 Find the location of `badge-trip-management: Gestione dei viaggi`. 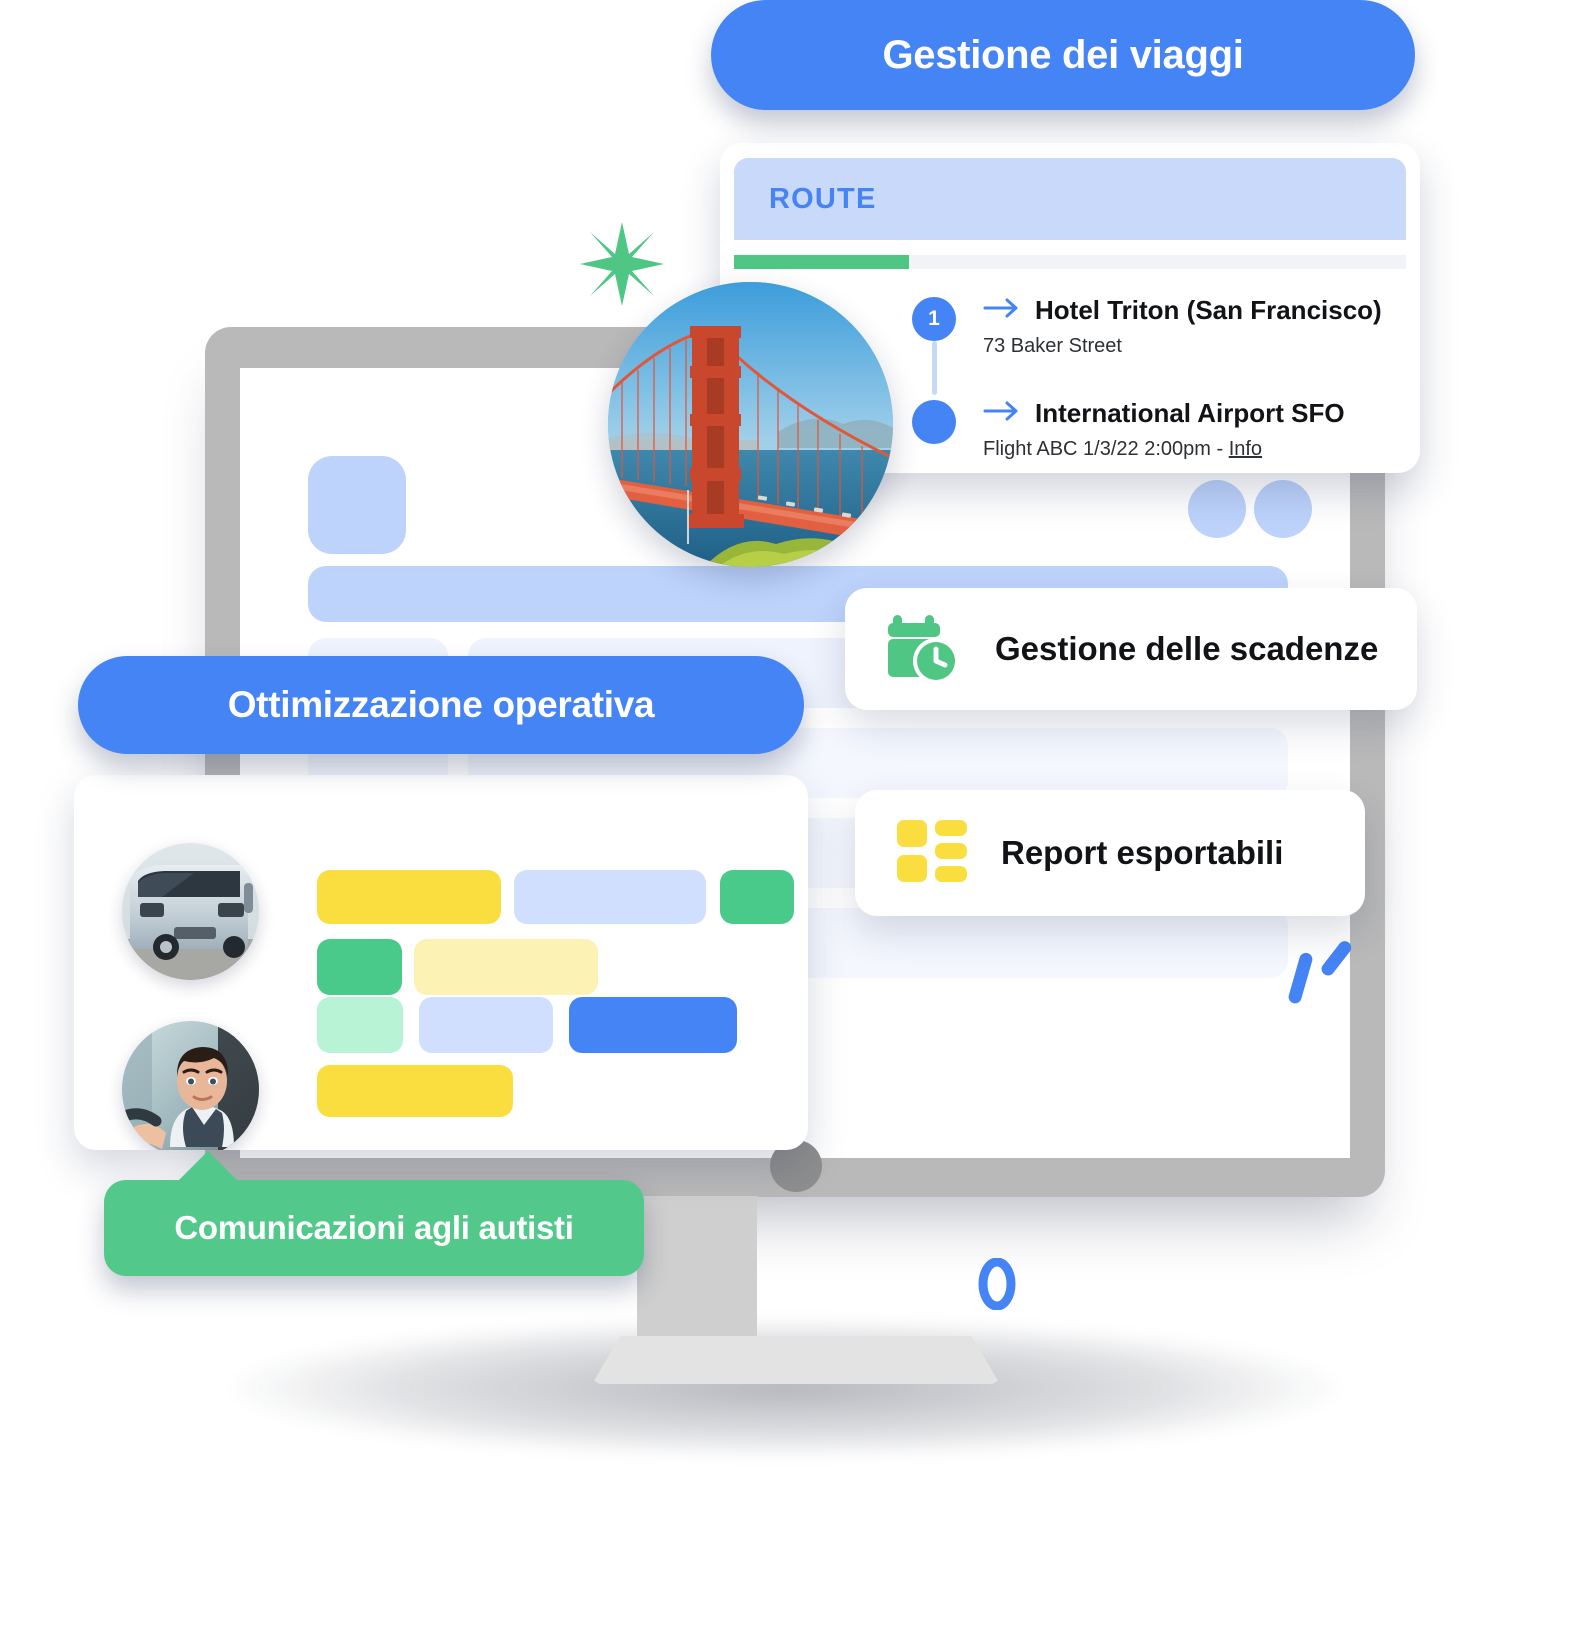

badge-trip-management: Gestione dei viaggi is located at coordinates (1063, 55).